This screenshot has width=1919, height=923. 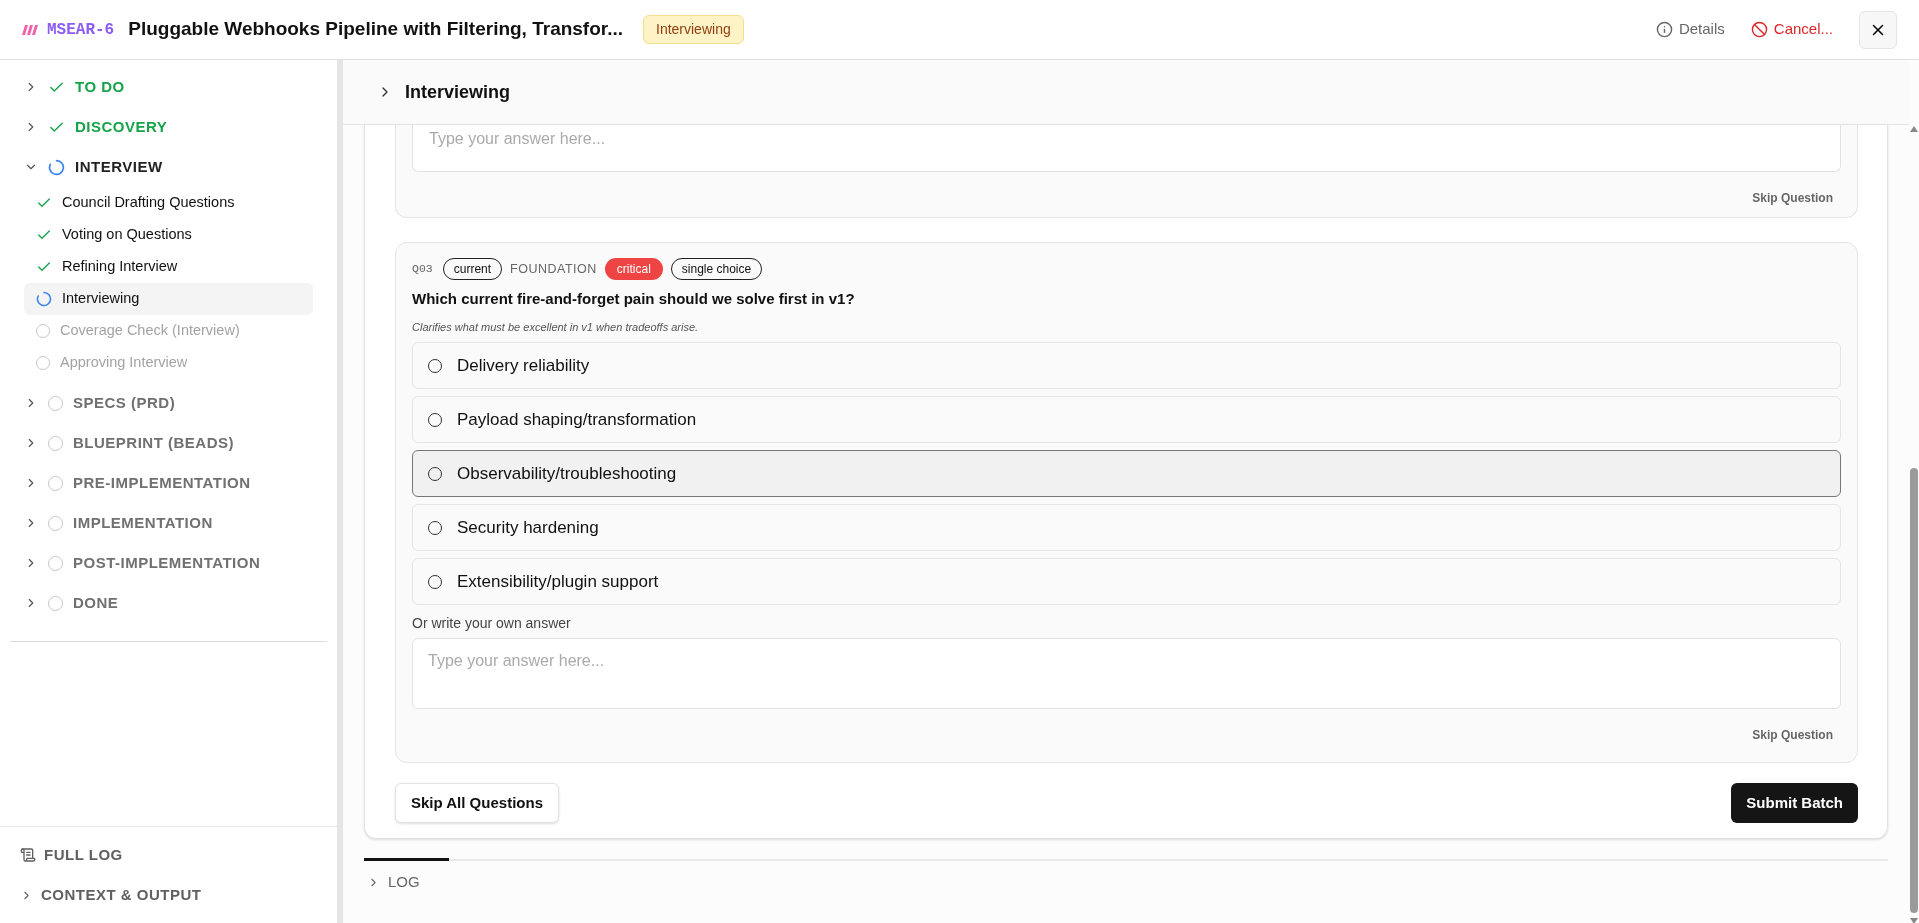 I want to click on details-button: Details, so click(x=1690, y=29).